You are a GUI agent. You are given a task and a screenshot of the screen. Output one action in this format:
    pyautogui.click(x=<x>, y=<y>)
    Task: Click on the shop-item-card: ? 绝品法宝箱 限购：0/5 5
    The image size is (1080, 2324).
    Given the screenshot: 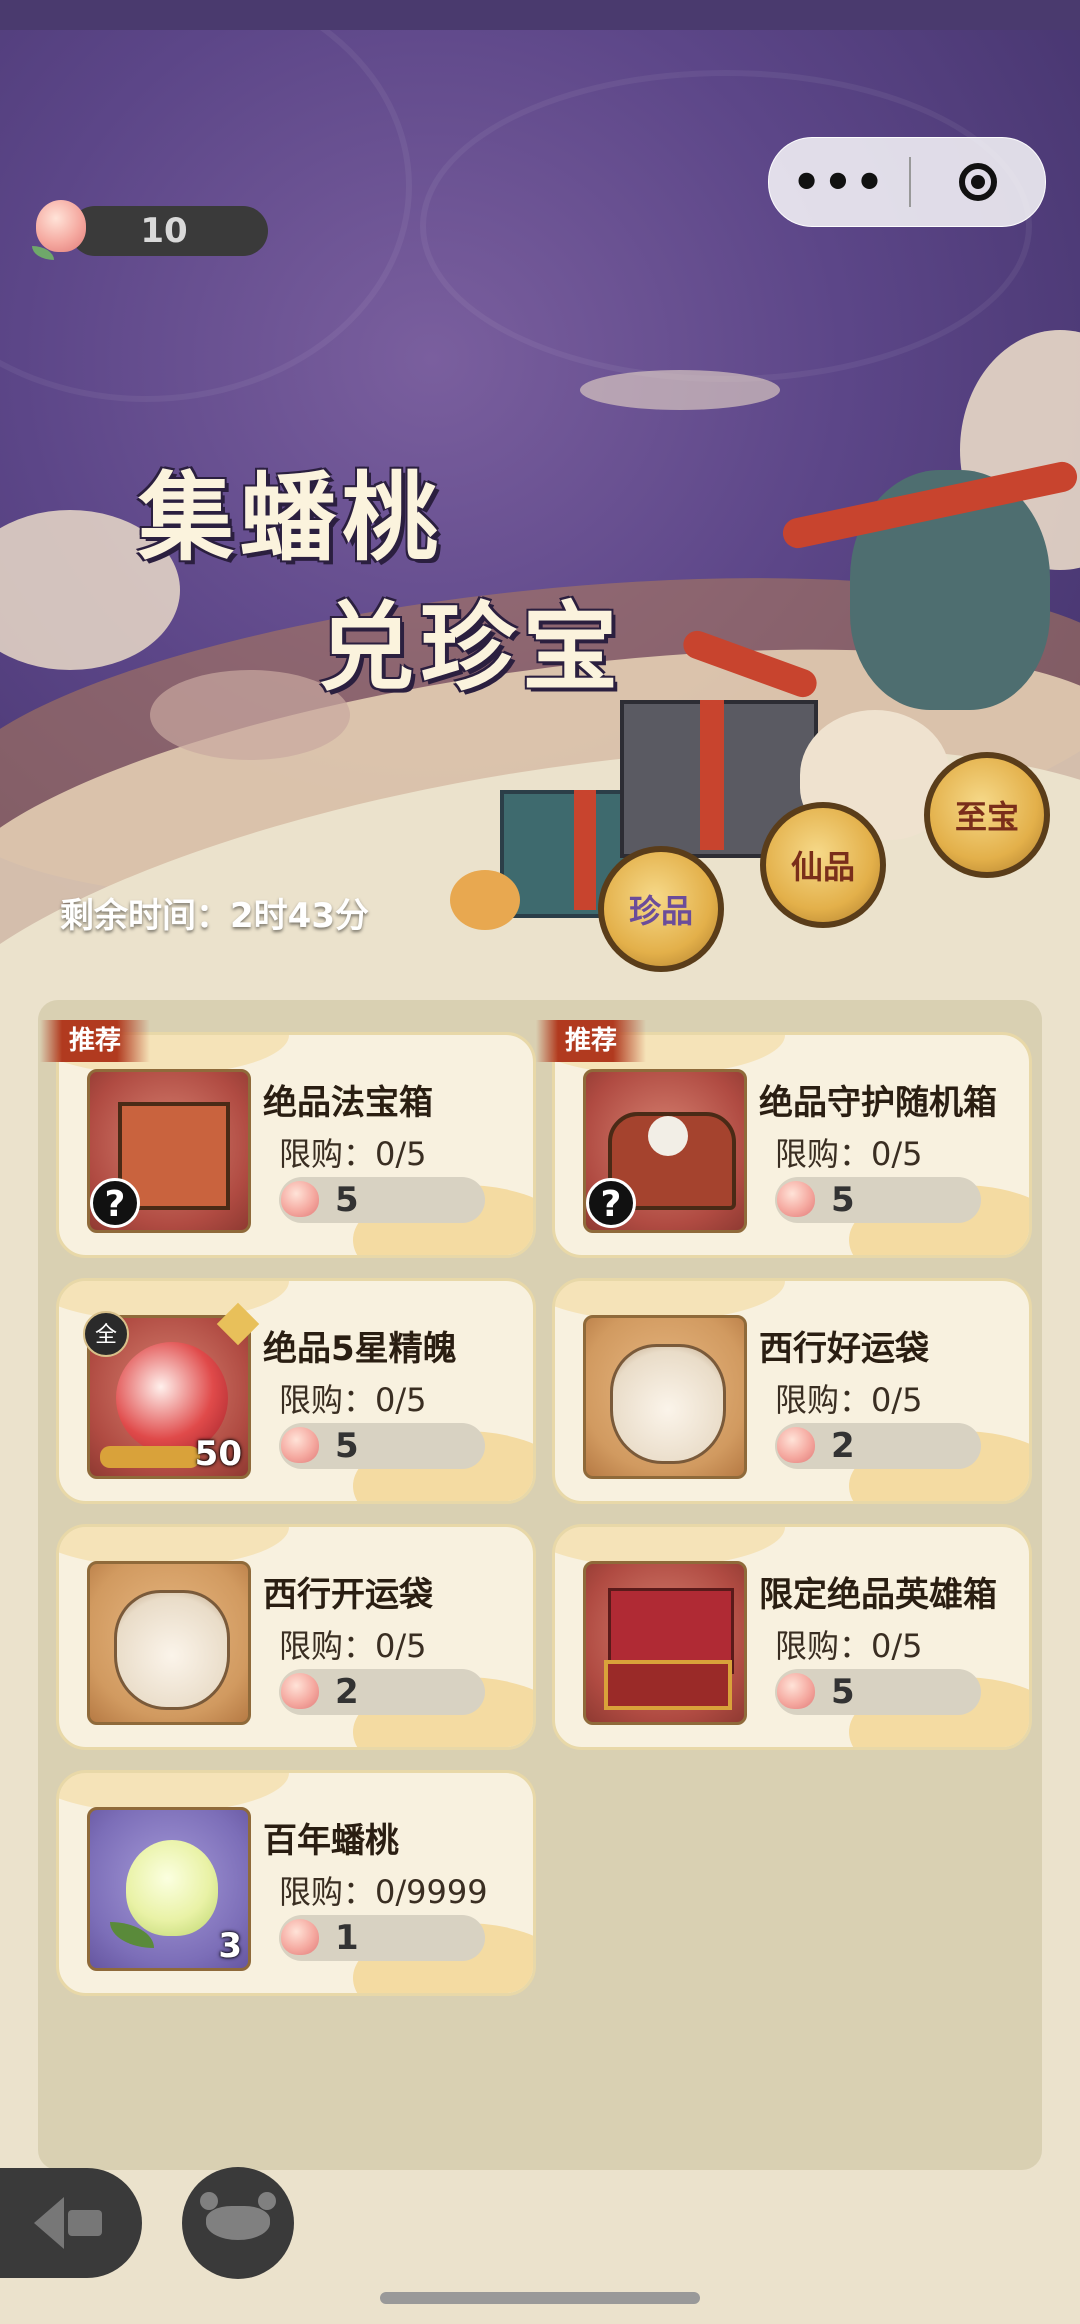 What is the action you would take?
    pyautogui.click(x=296, y=1145)
    